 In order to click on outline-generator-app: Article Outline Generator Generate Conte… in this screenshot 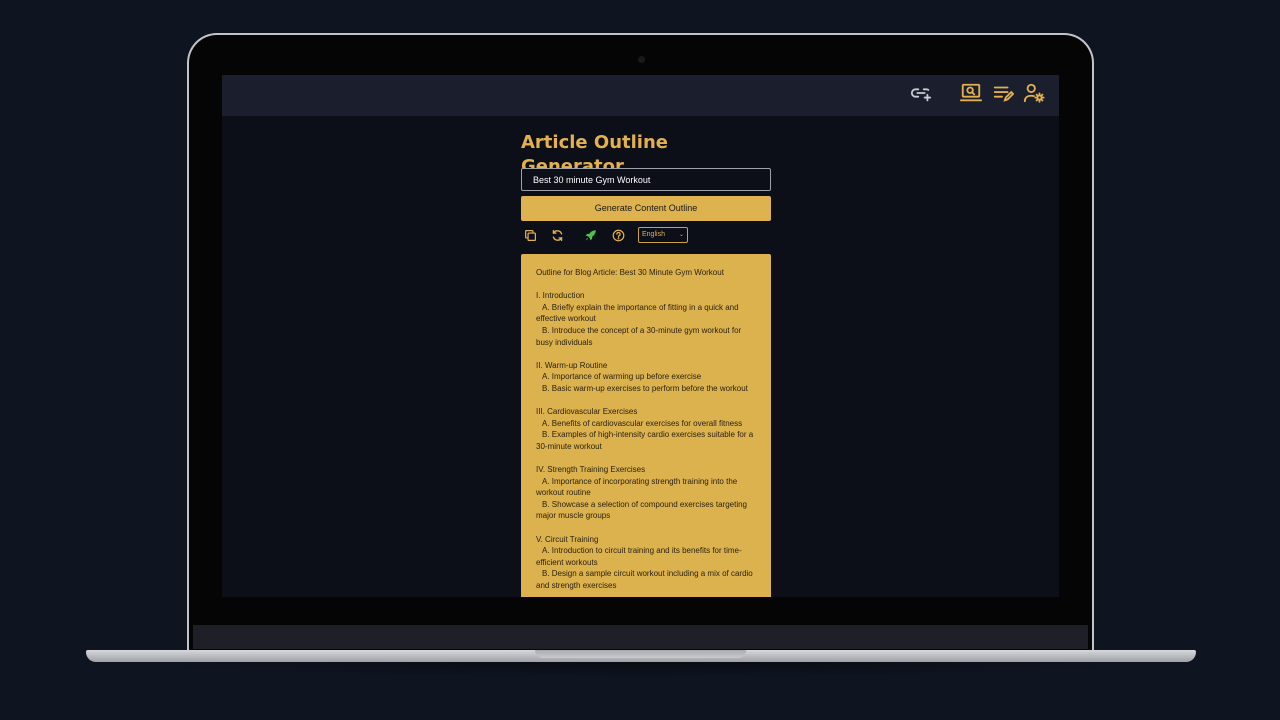, I will do `click(646, 364)`.